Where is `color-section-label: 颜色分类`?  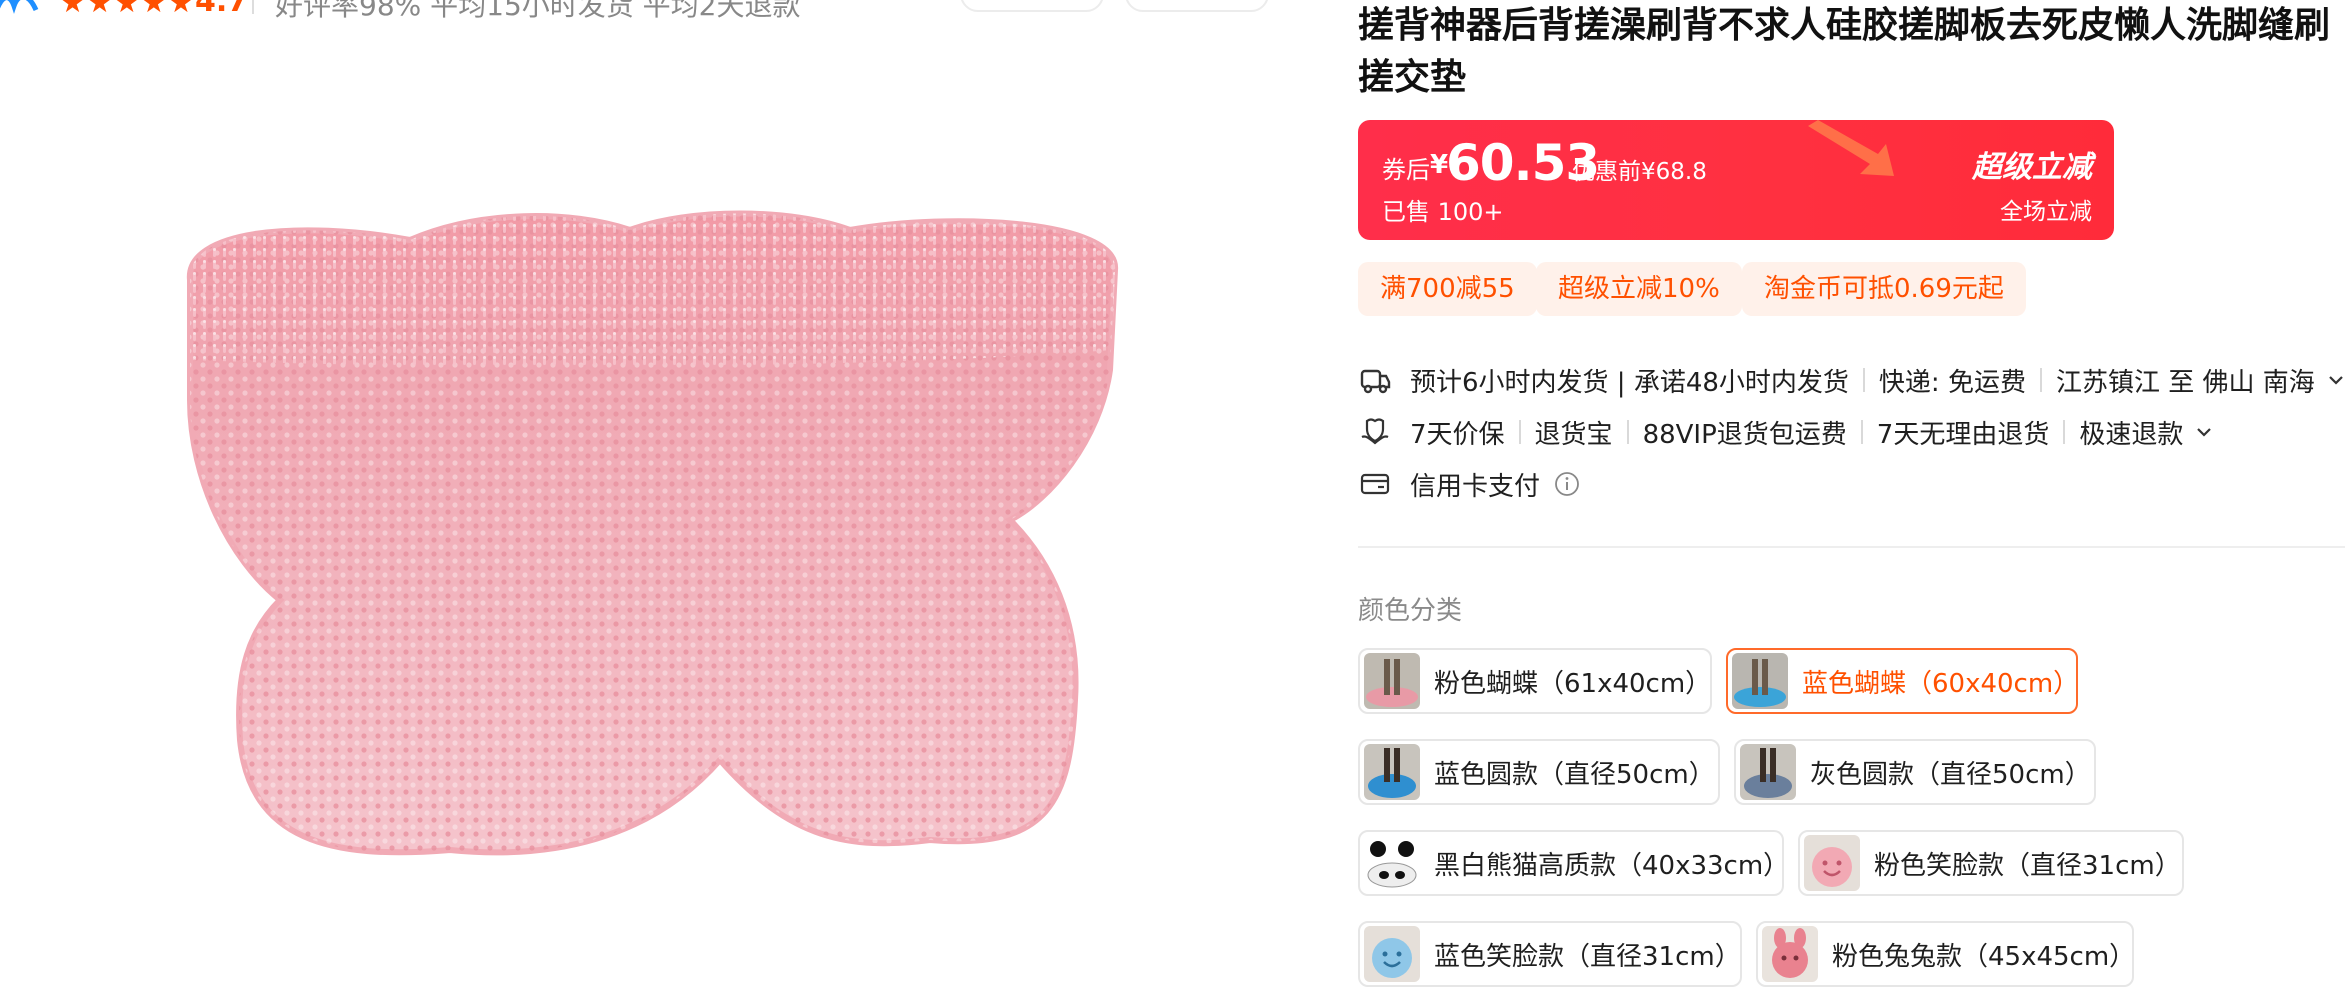
color-section-label: 颜色分类 is located at coordinates (1410, 611).